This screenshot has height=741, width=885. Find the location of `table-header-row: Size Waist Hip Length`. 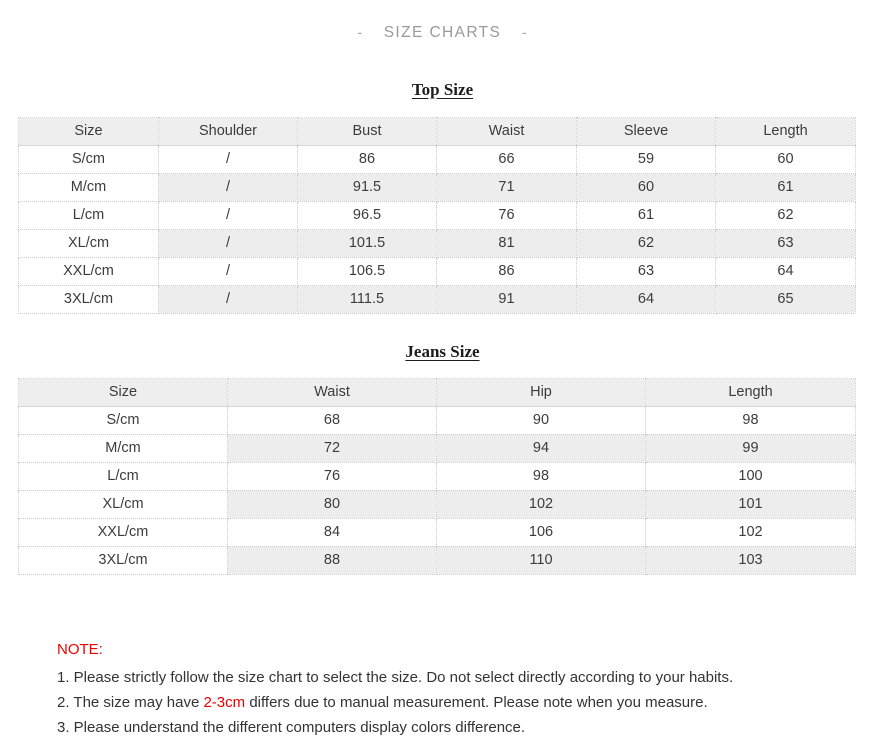

table-header-row: Size Waist Hip Length is located at coordinates (437, 392).